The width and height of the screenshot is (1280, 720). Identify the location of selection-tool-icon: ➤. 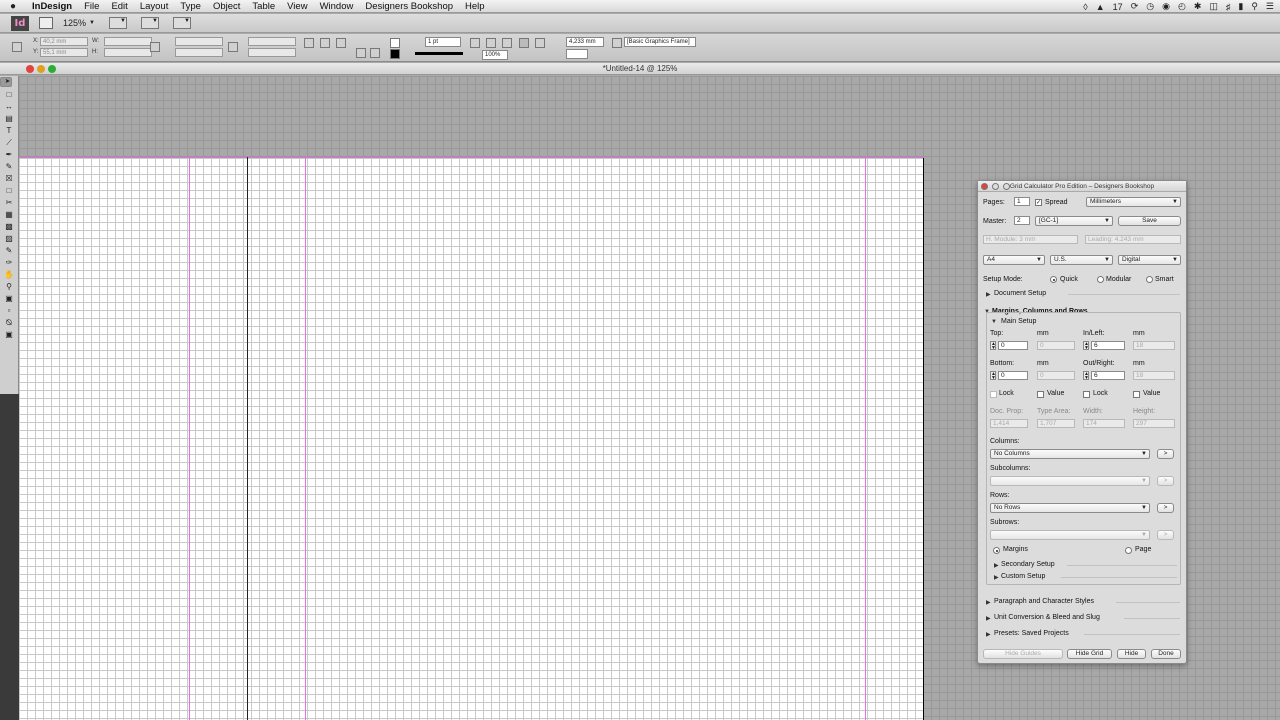
(6, 82).